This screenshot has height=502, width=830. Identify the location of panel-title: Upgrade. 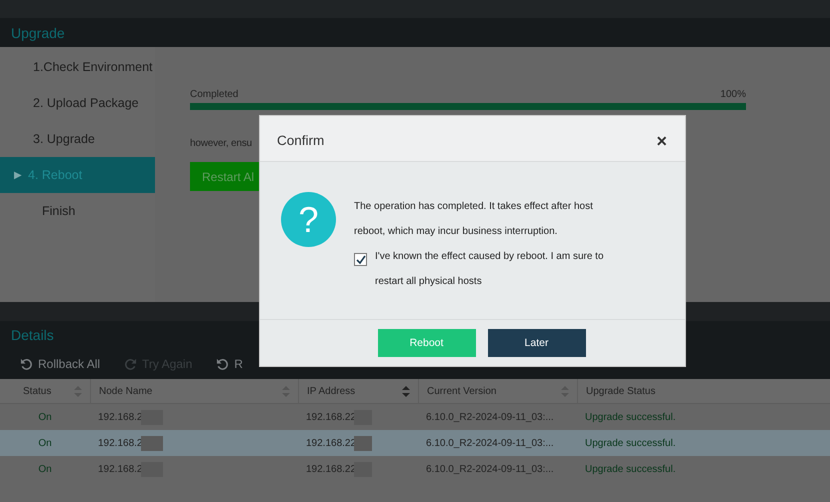
(38, 32).